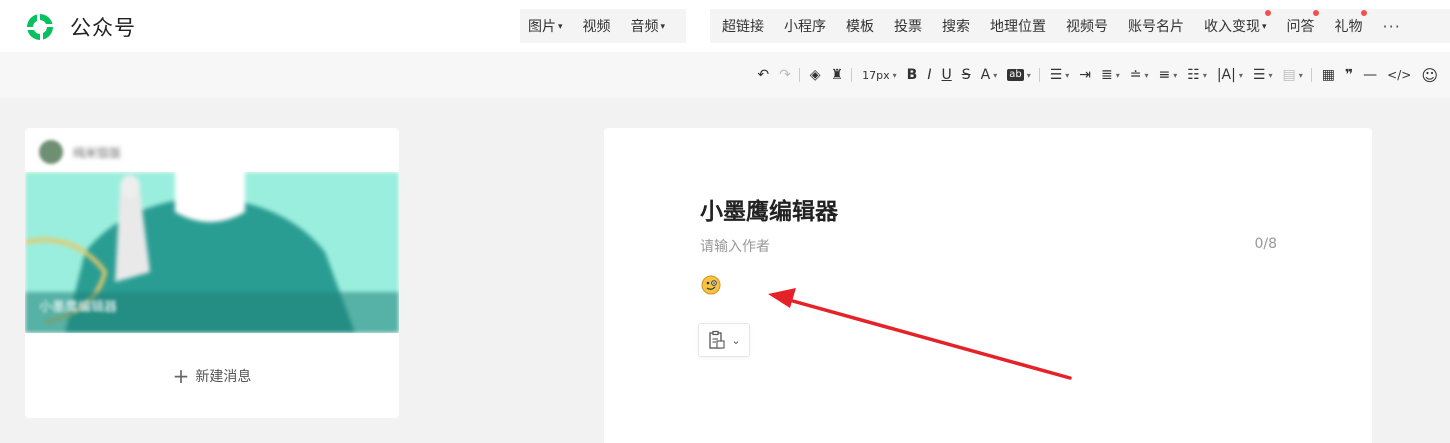 Image resolution: width=1450 pixels, height=443 pixels. Describe the element at coordinates (1085, 75) in the screenshot. I see `indent-icon: ⇥` at that location.